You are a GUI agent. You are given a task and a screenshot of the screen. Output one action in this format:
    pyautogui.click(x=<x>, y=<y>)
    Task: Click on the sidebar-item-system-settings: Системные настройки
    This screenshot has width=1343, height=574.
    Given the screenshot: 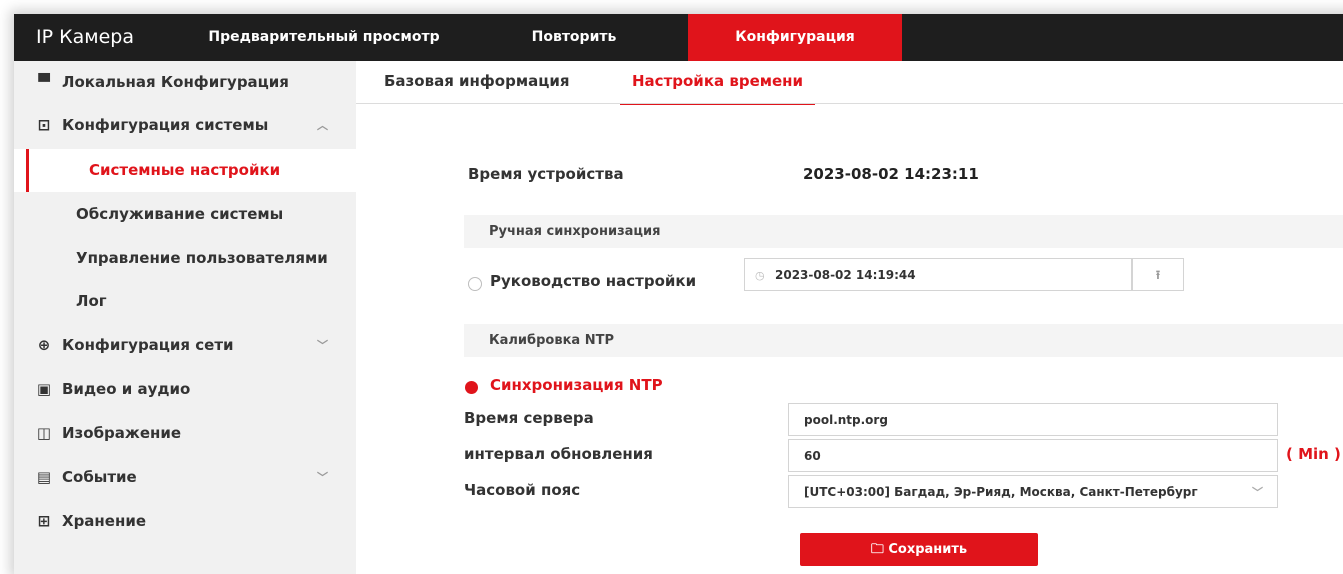 What is the action you would take?
    pyautogui.click(x=185, y=170)
    